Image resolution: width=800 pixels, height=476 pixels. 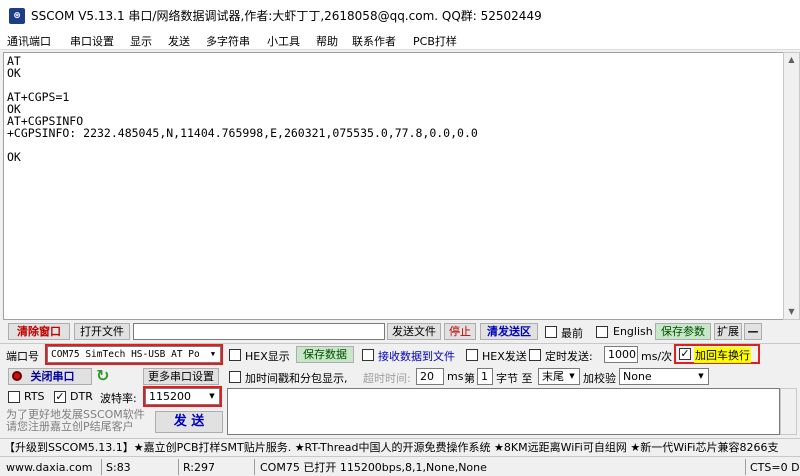 I want to click on timestamp-label: 加时间戳和分包显示,, so click(x=296, y=378).